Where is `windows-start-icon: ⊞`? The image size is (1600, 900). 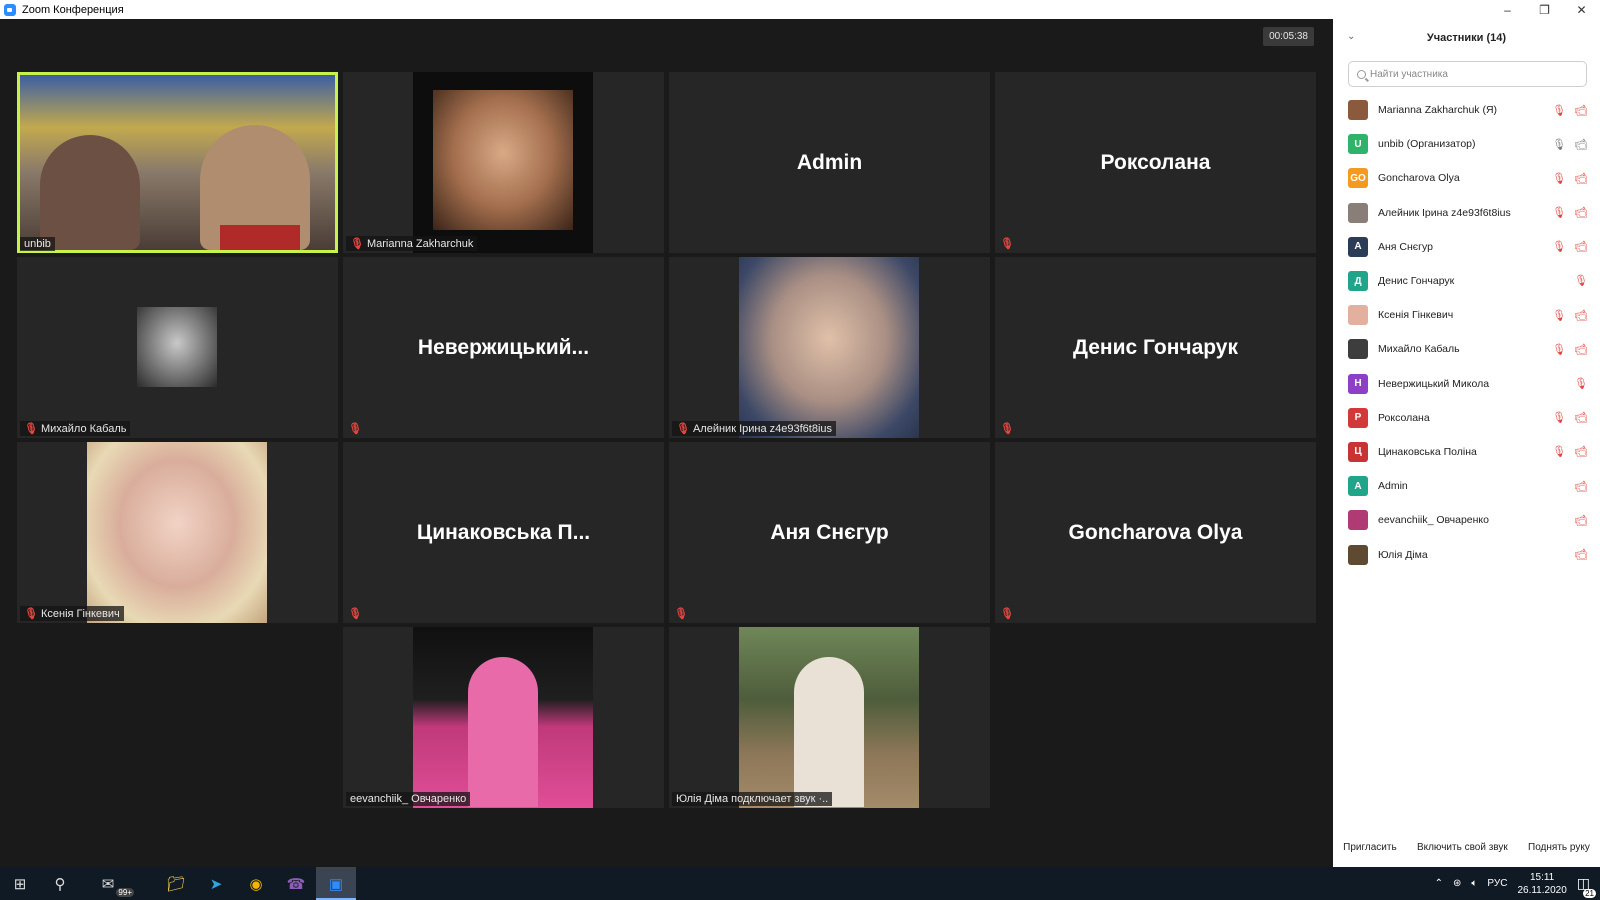 windows-start-icon: ⊞ is located at coordinates (20, 883).